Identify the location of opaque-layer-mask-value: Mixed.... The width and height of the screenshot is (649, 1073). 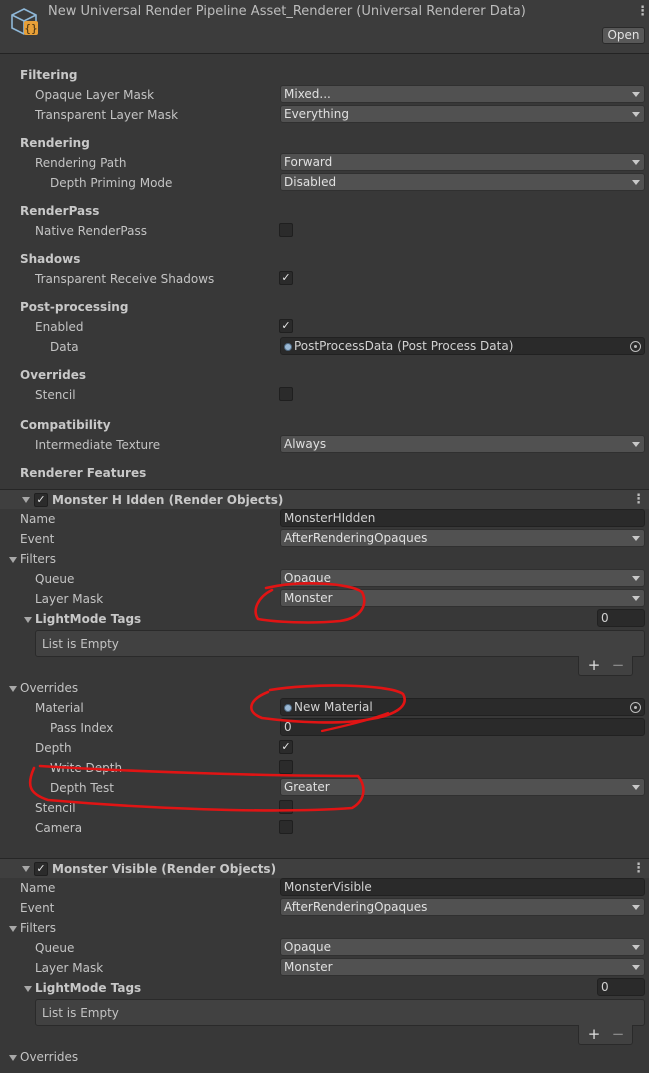
(307, 94).